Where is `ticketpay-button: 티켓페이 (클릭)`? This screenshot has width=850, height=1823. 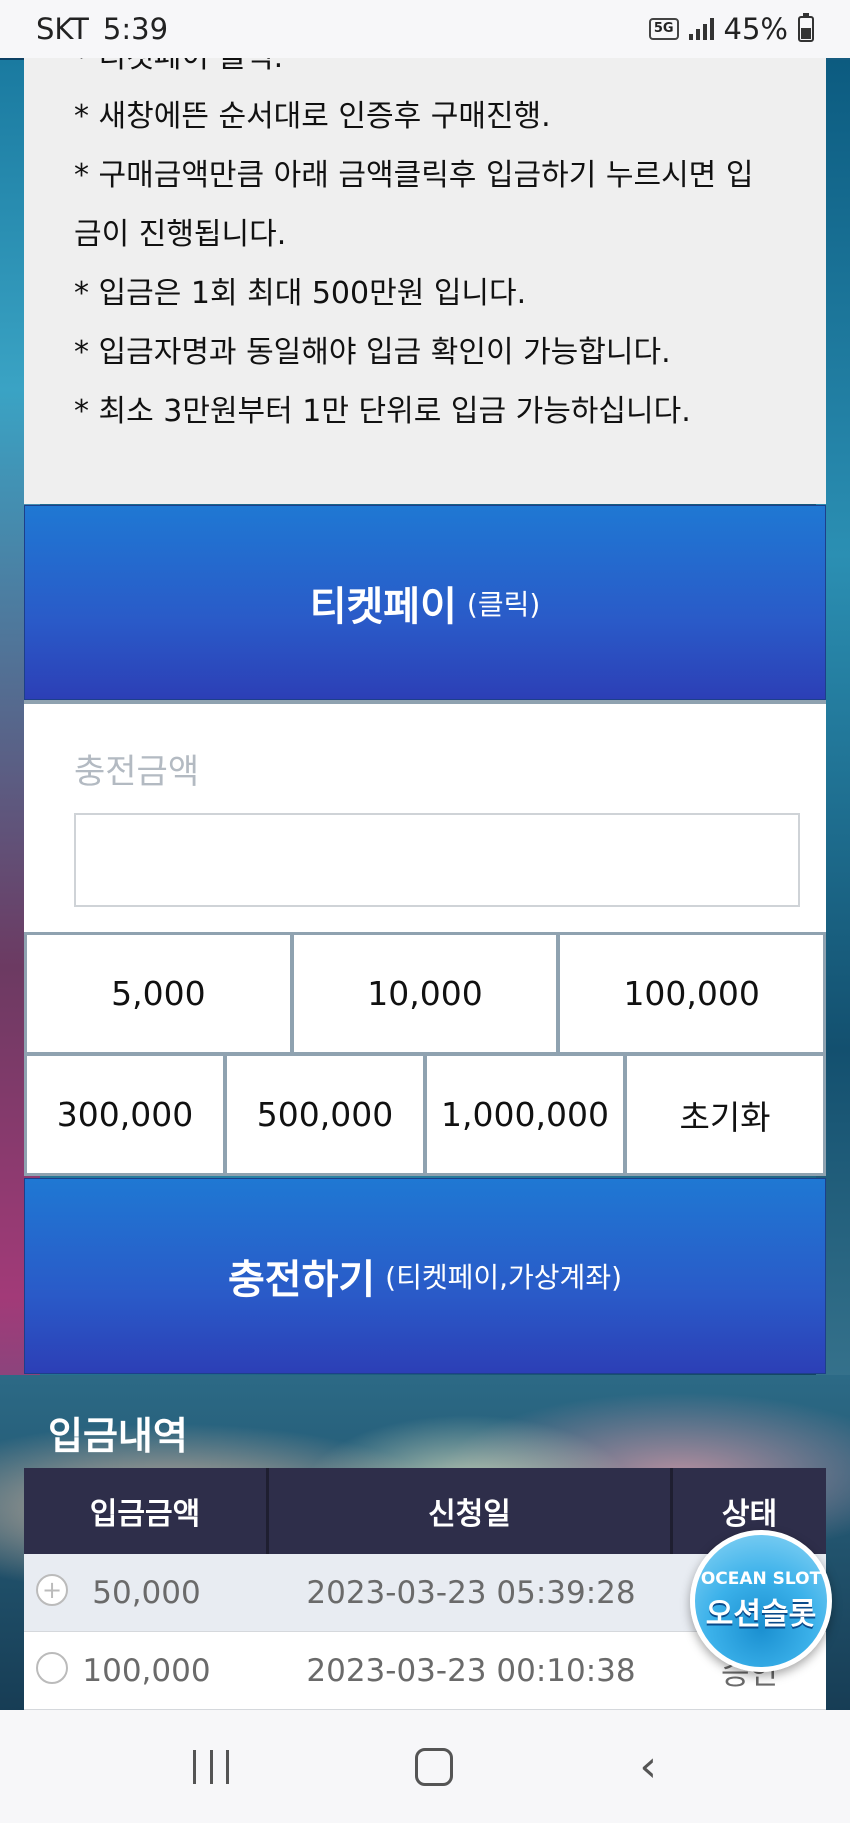 ticketpay-button: 티켓페이 (클릭) is located at coordinates (425, 602).